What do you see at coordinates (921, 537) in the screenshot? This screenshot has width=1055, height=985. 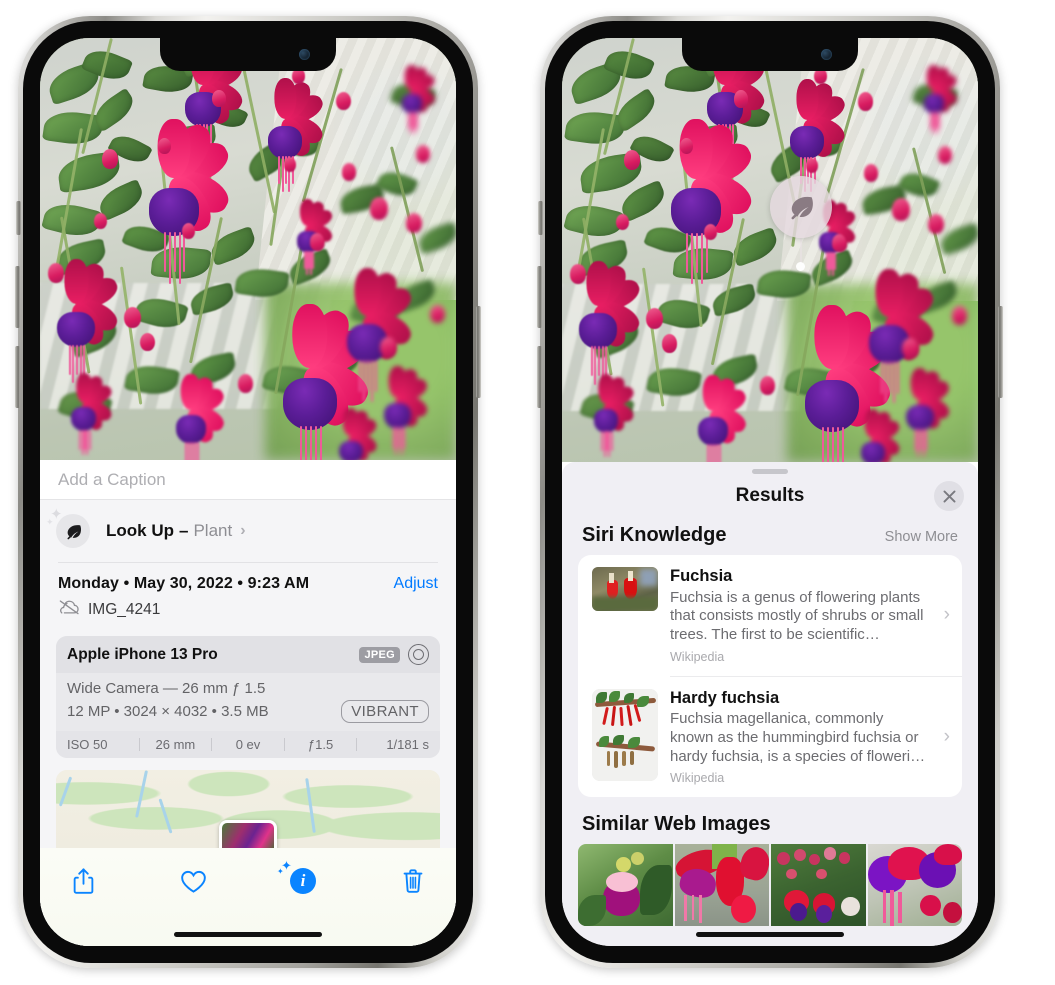 I see `show-more-button: Show More` at bounding box center [921, 537].